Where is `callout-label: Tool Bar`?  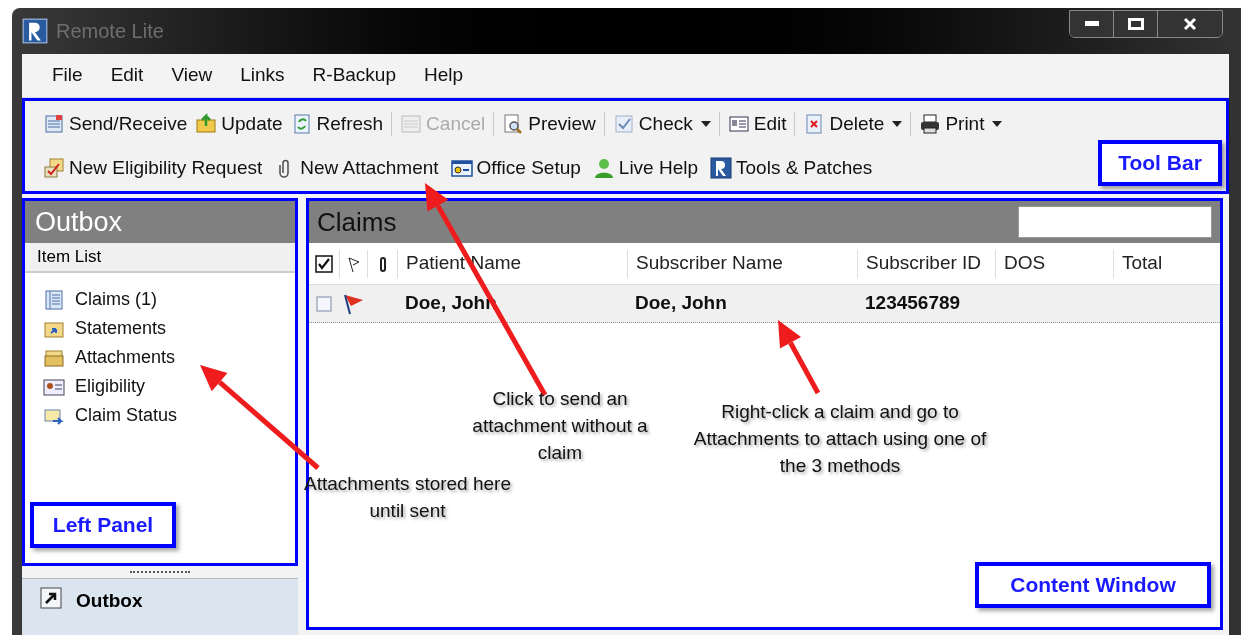
callout-label: Tool Bar is located at coordinates (1160, 163).